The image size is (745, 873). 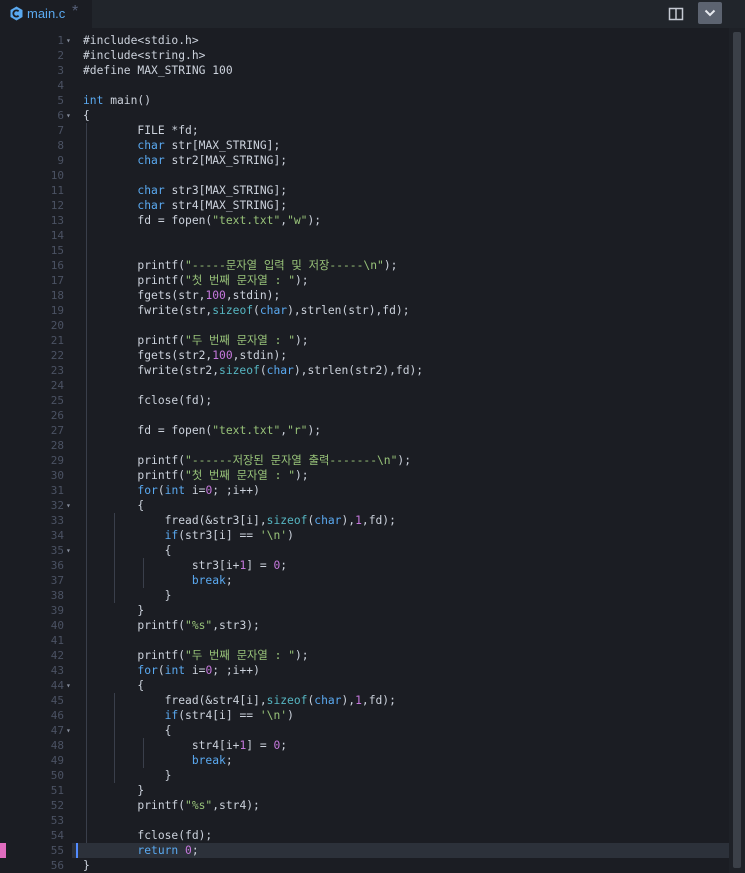 What do you see at coordinates (60, 115) in the screenshot?
I see `line-number: 6` at bounding box center [60, 115].